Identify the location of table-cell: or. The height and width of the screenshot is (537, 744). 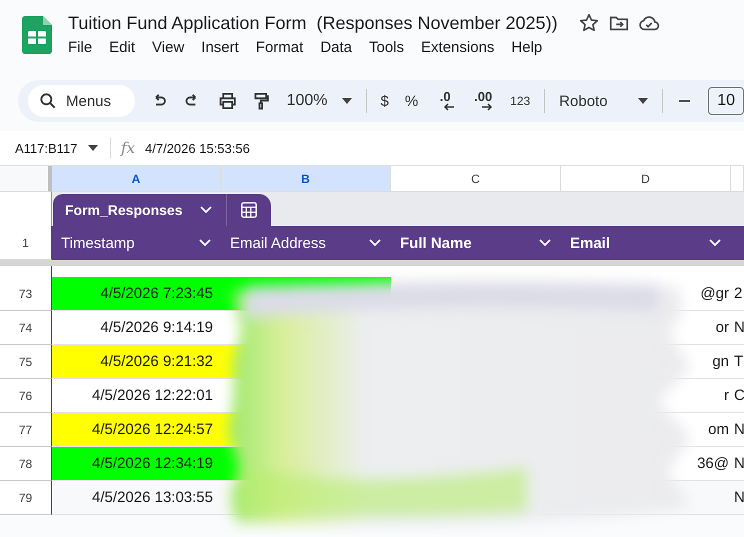
(722, 327).